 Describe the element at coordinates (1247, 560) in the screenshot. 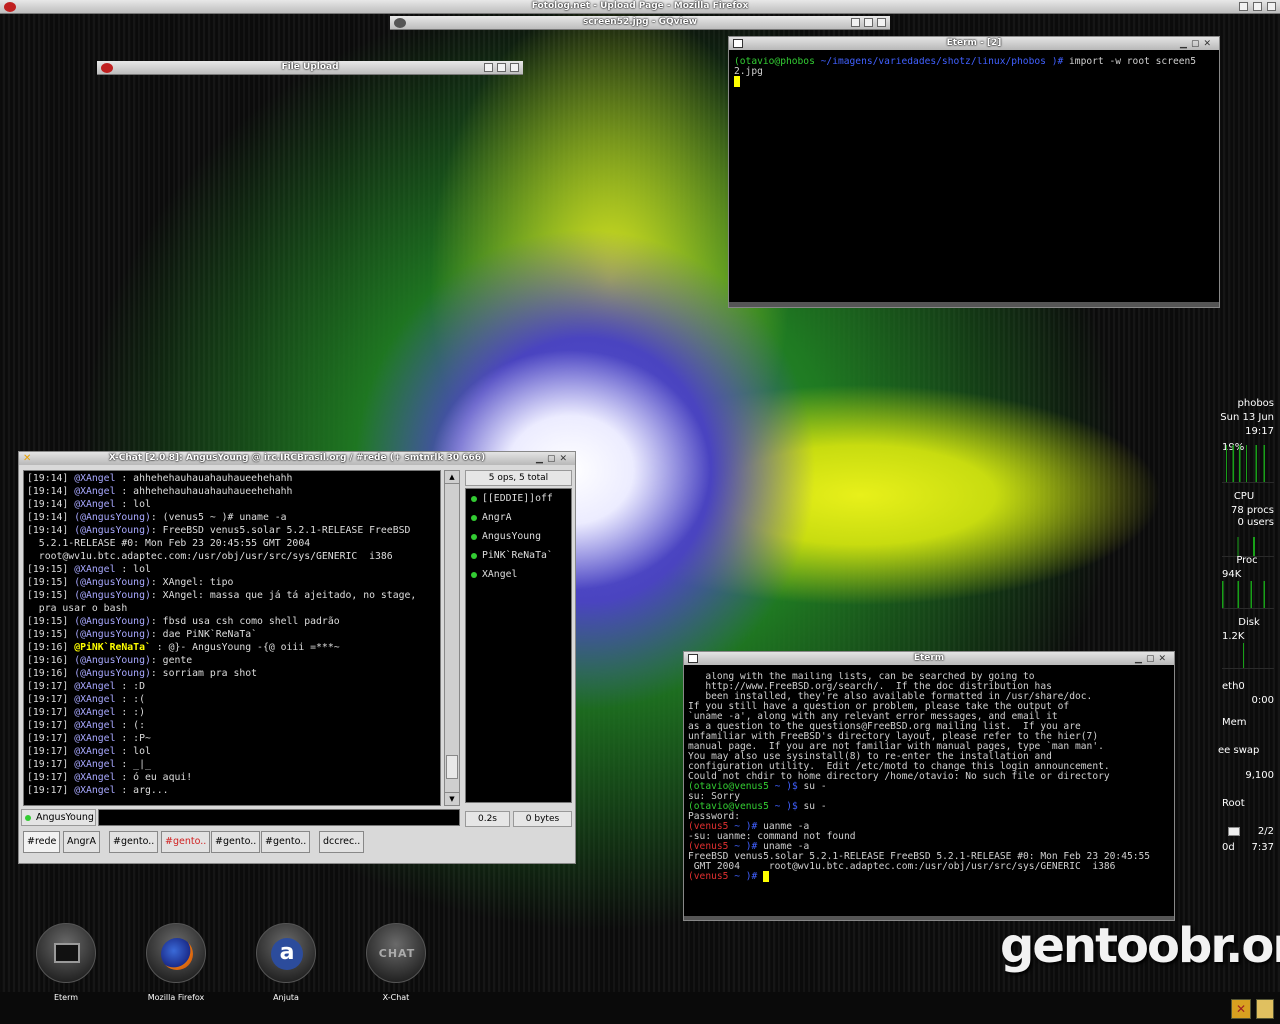

I see `gkrellm-proc-label: Proc` at that location.